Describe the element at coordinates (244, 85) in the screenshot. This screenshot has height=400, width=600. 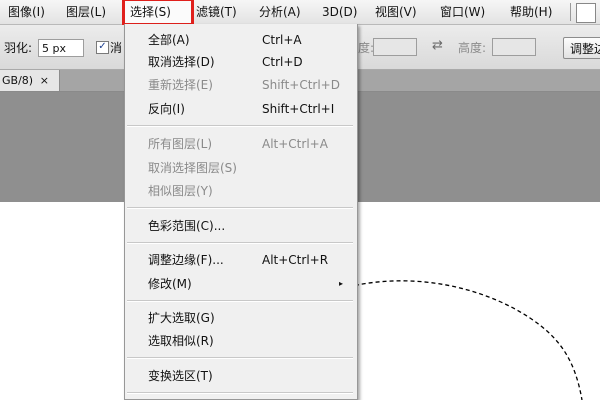
I see `menu-item-reselect: 重新选择(E) Shift+Ctrl+D` at that location.